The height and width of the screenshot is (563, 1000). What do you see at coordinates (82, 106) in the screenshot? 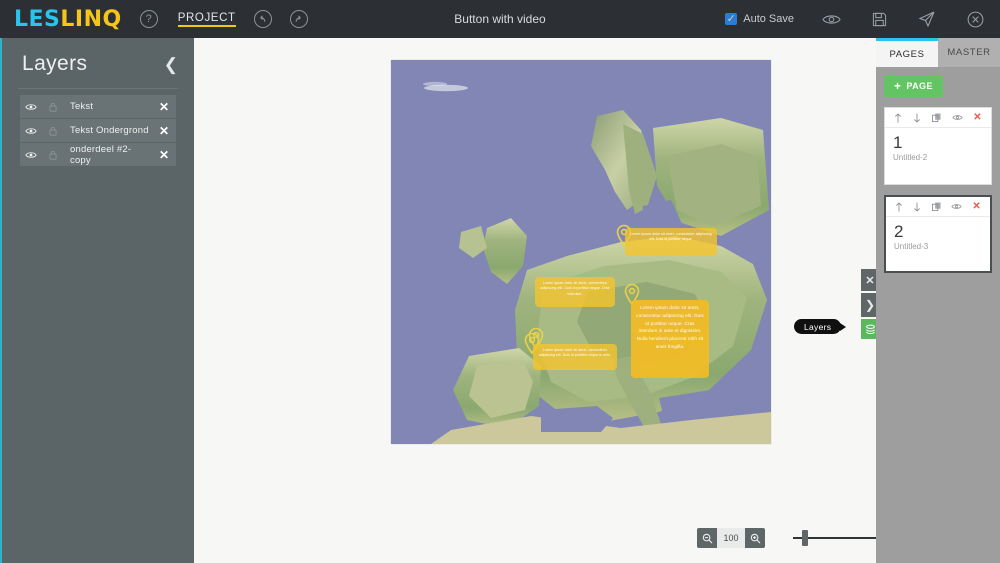
I see `layer-name: Tekst` at bounding box center [82, 106].